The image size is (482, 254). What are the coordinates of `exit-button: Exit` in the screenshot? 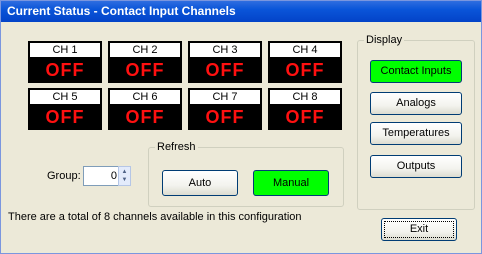 It's located at (419, 229).